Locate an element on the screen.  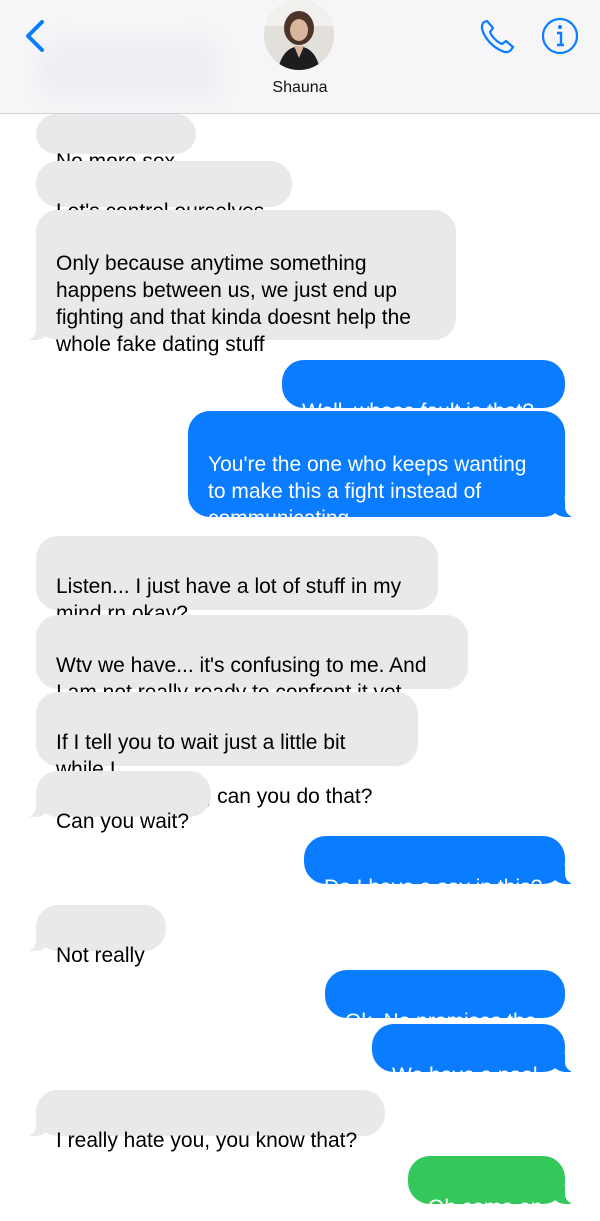
contact-avatar is located at coordinates (299, 35).